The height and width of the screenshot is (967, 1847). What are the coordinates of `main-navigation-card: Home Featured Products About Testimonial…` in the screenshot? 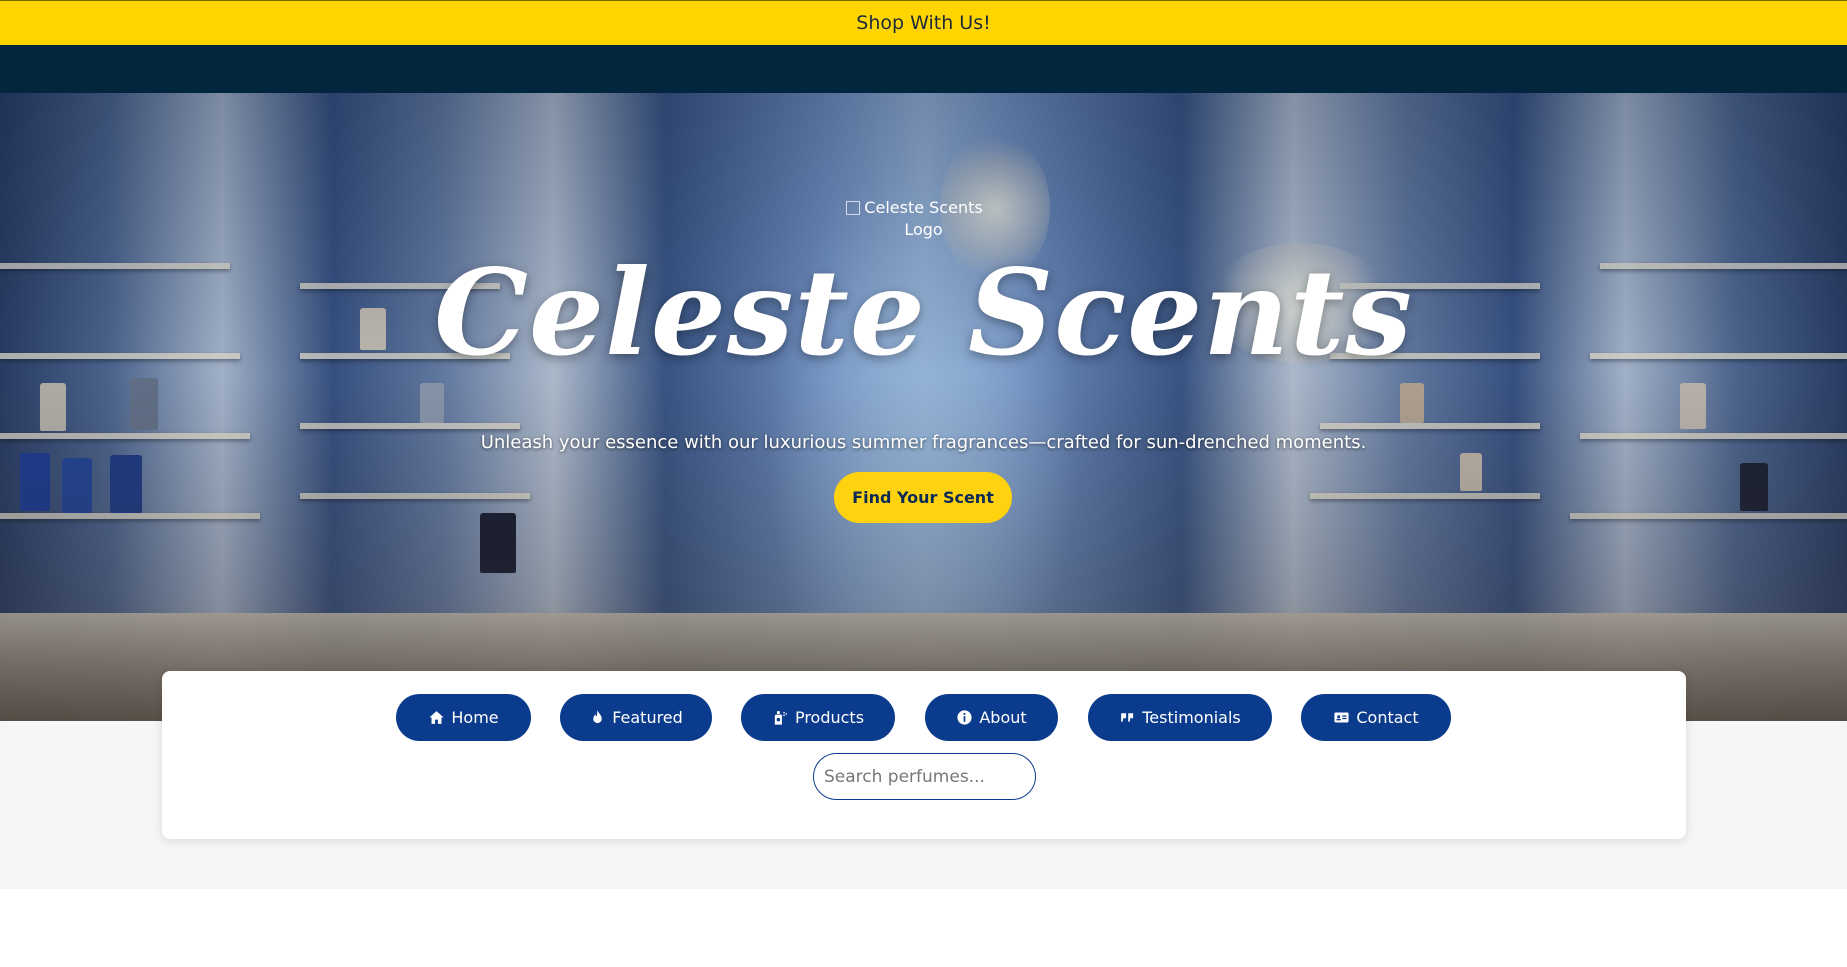 It's located at (924, 755).